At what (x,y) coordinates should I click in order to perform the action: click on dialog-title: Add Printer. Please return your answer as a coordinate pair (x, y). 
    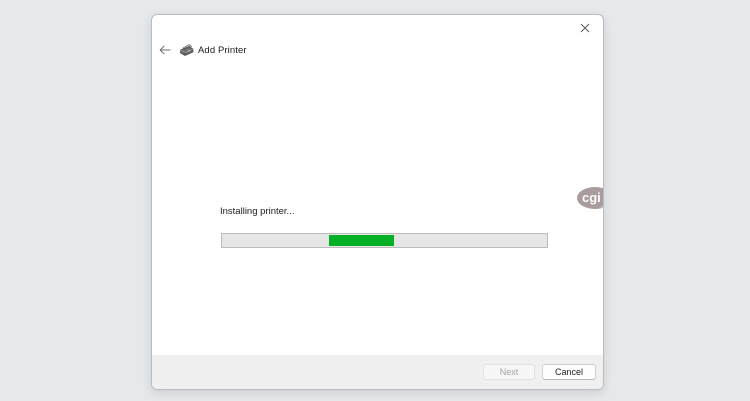
    Looking at the image, I should click on (222, 50).